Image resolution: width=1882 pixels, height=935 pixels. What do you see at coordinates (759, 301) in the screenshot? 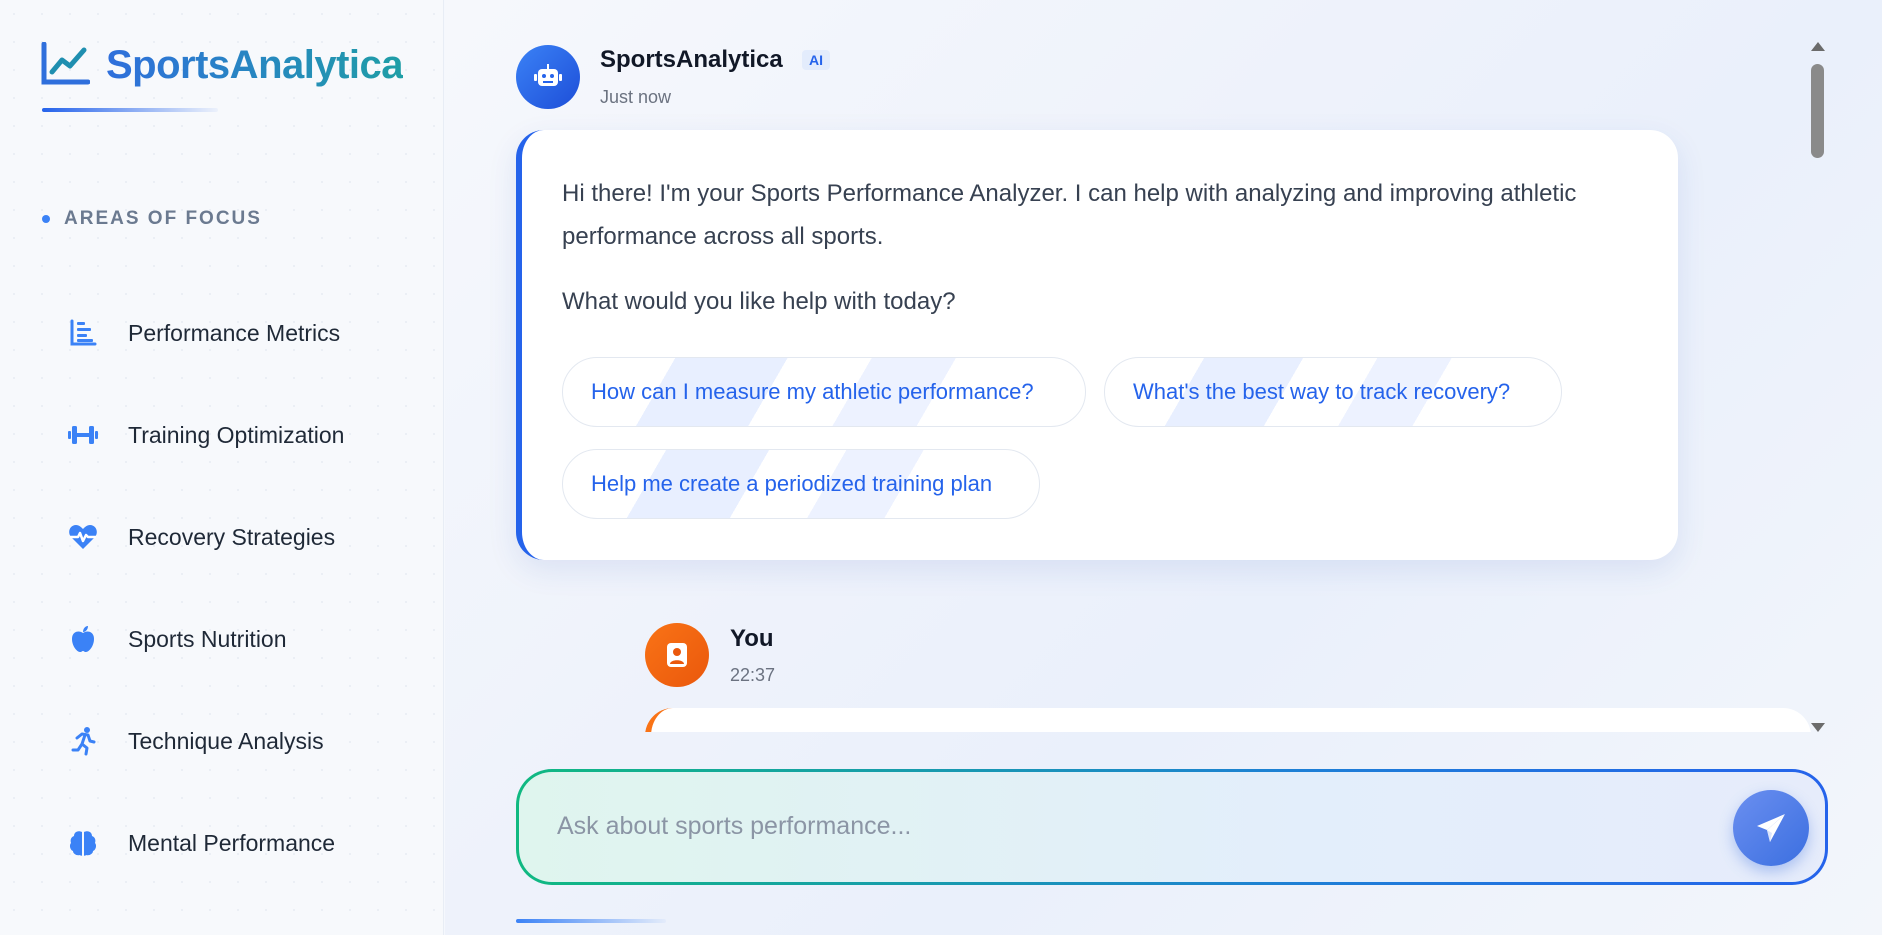
I see `bot-message-prompt: What would you like help with today?` at bounding box center [759, 301].